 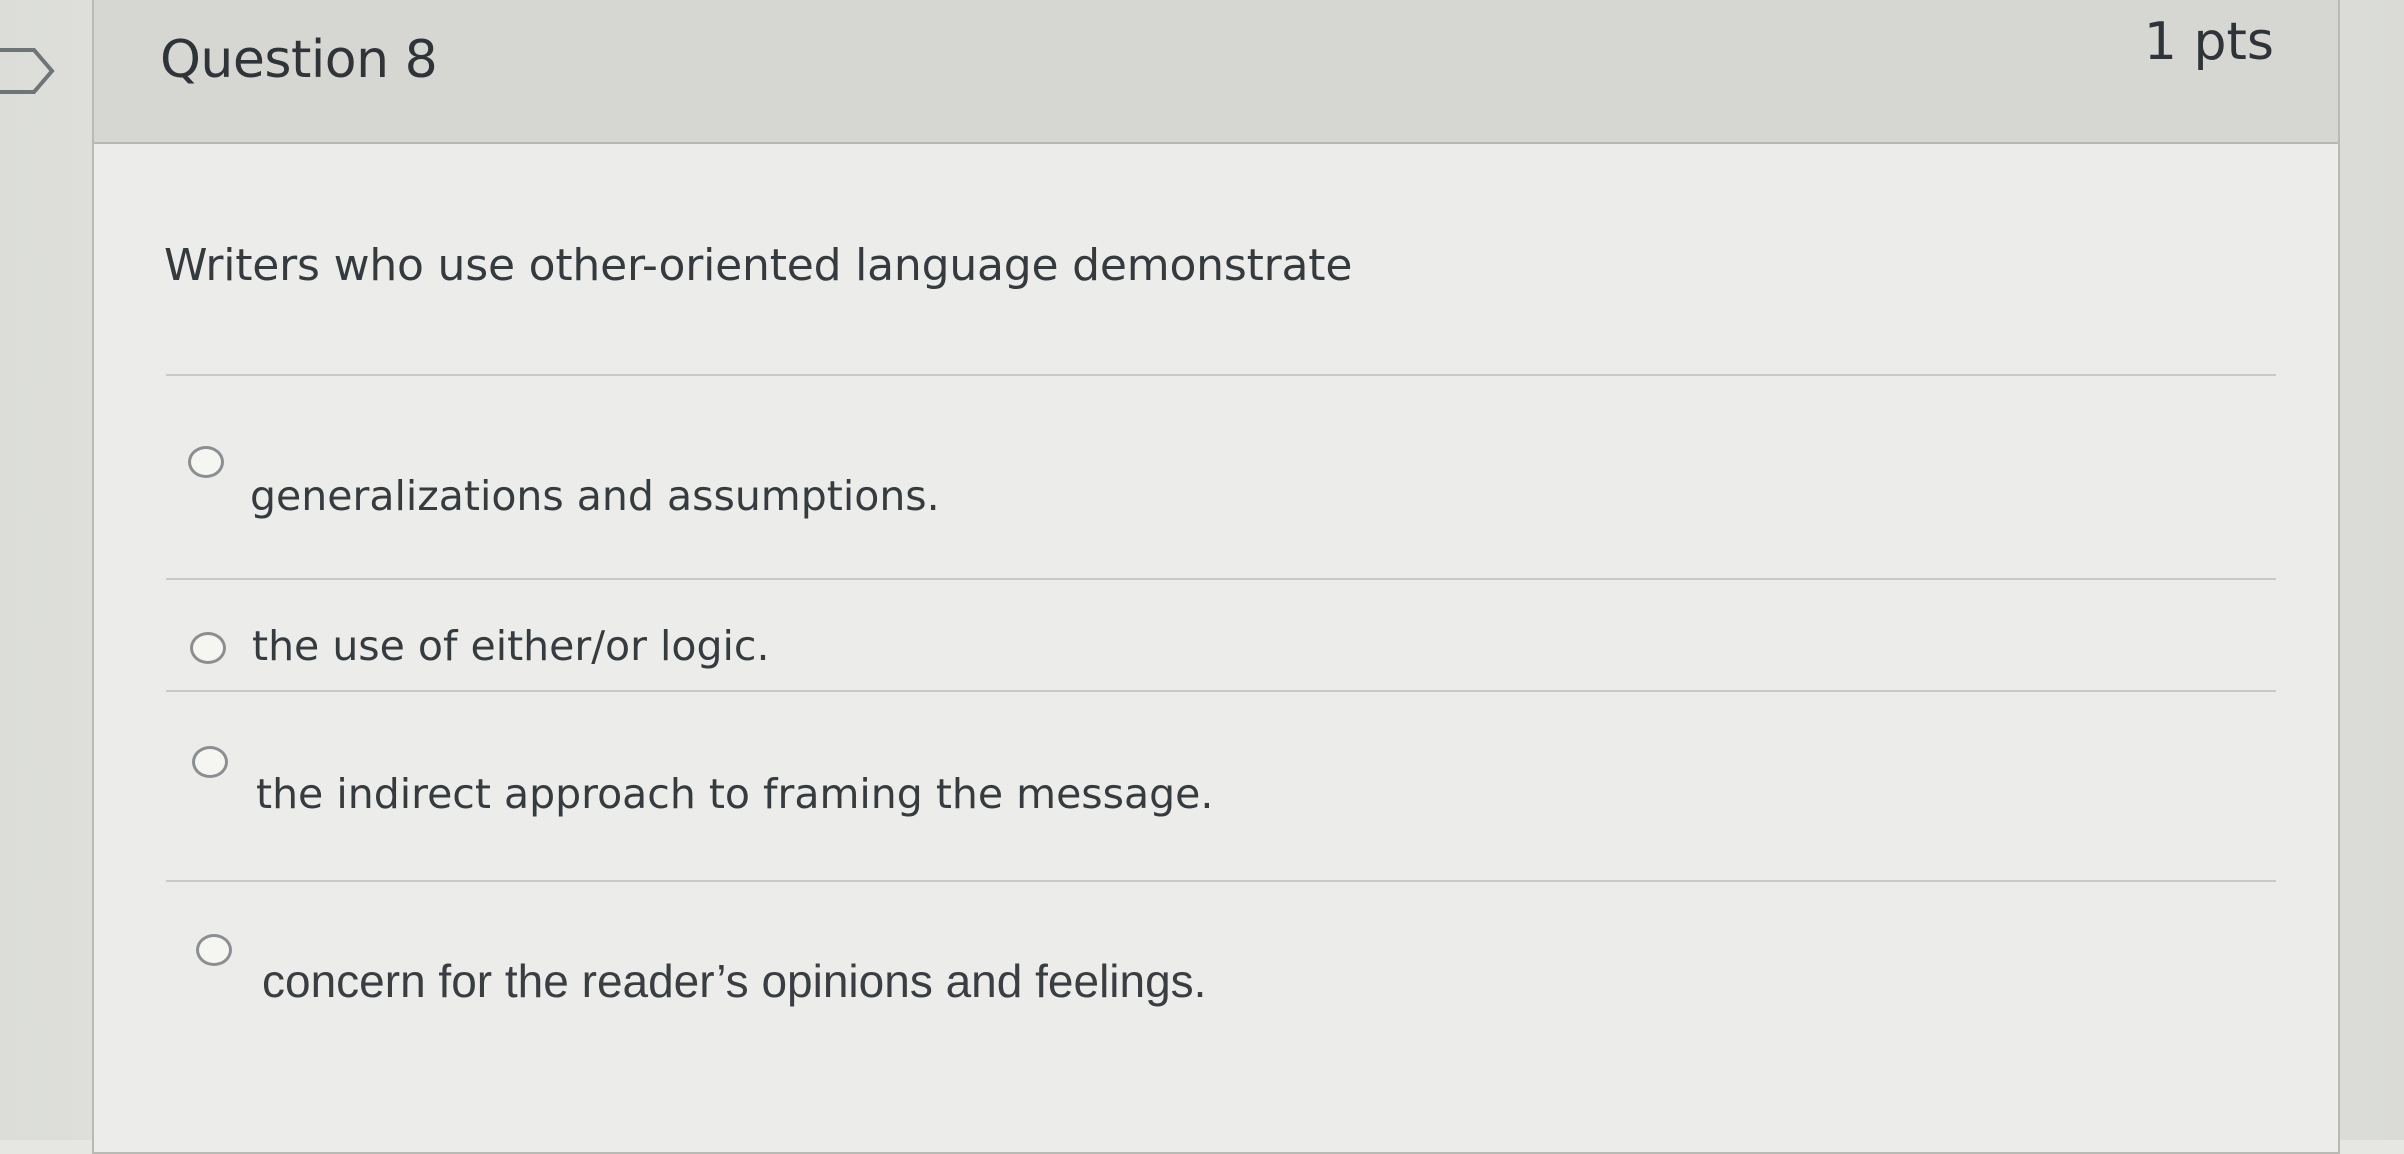 I want to click on question-points: 1 pts, so click(x=2208, y=42).